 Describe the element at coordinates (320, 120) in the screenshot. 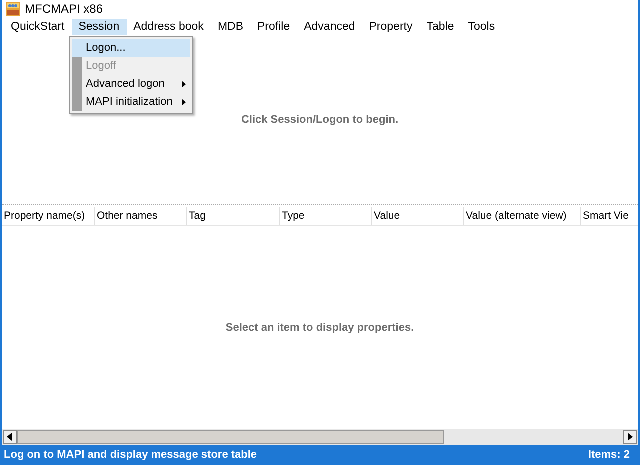

I see `empty-message: Click Session/Logon to begin.` at that location.